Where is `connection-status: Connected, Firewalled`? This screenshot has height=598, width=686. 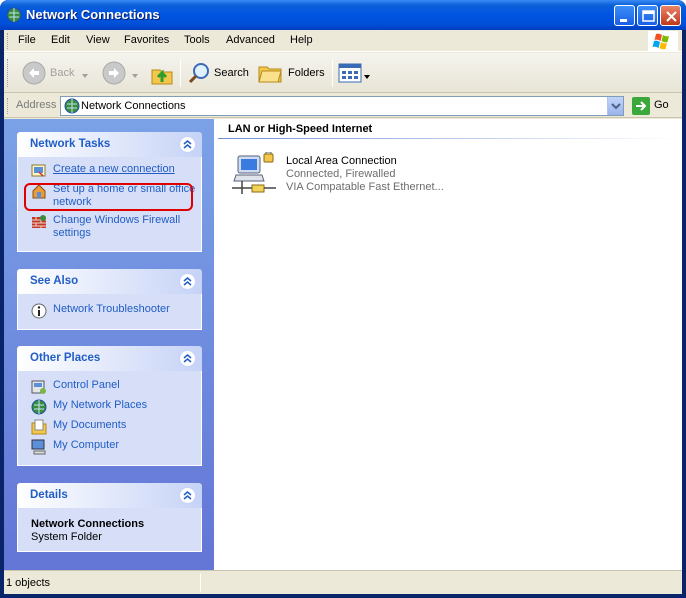 connection-status: Connected, Firewalled is located at coordinates (341, 174).